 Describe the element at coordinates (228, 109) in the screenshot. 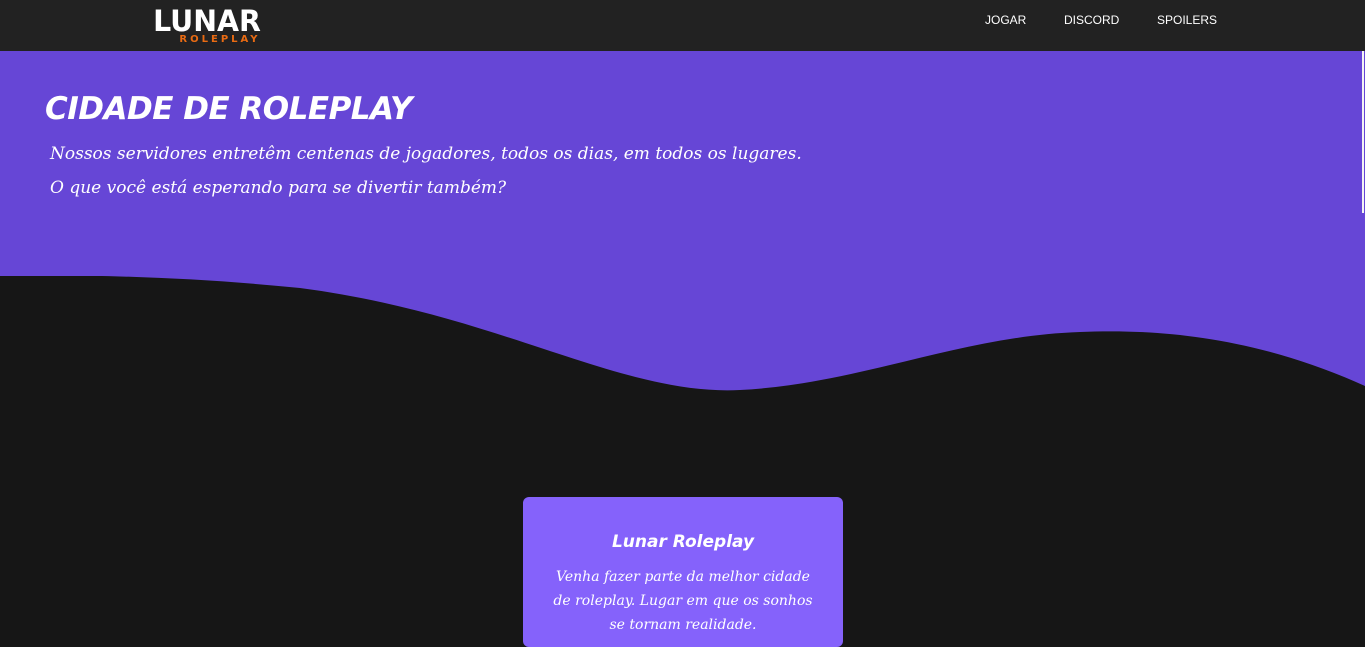

I see `hero-title: CIDADE DE ROLEPLAY` at that location.